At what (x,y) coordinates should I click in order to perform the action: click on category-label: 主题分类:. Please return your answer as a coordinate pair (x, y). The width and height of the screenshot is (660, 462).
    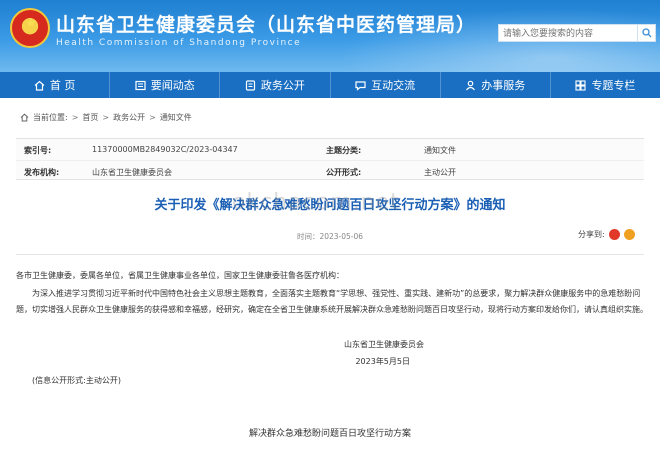
    Looking at the image, I should click on (344, 150).